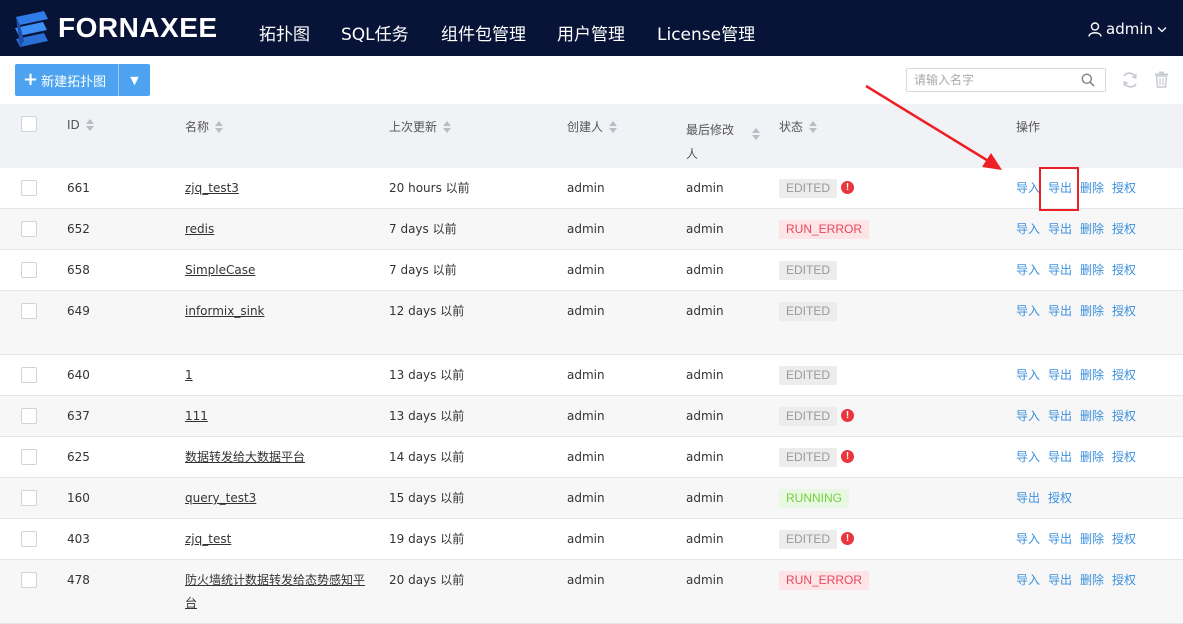  Describe the element at coordinates (204, 126) in the screenshot. I see `column-header-name: 名称` at that location.